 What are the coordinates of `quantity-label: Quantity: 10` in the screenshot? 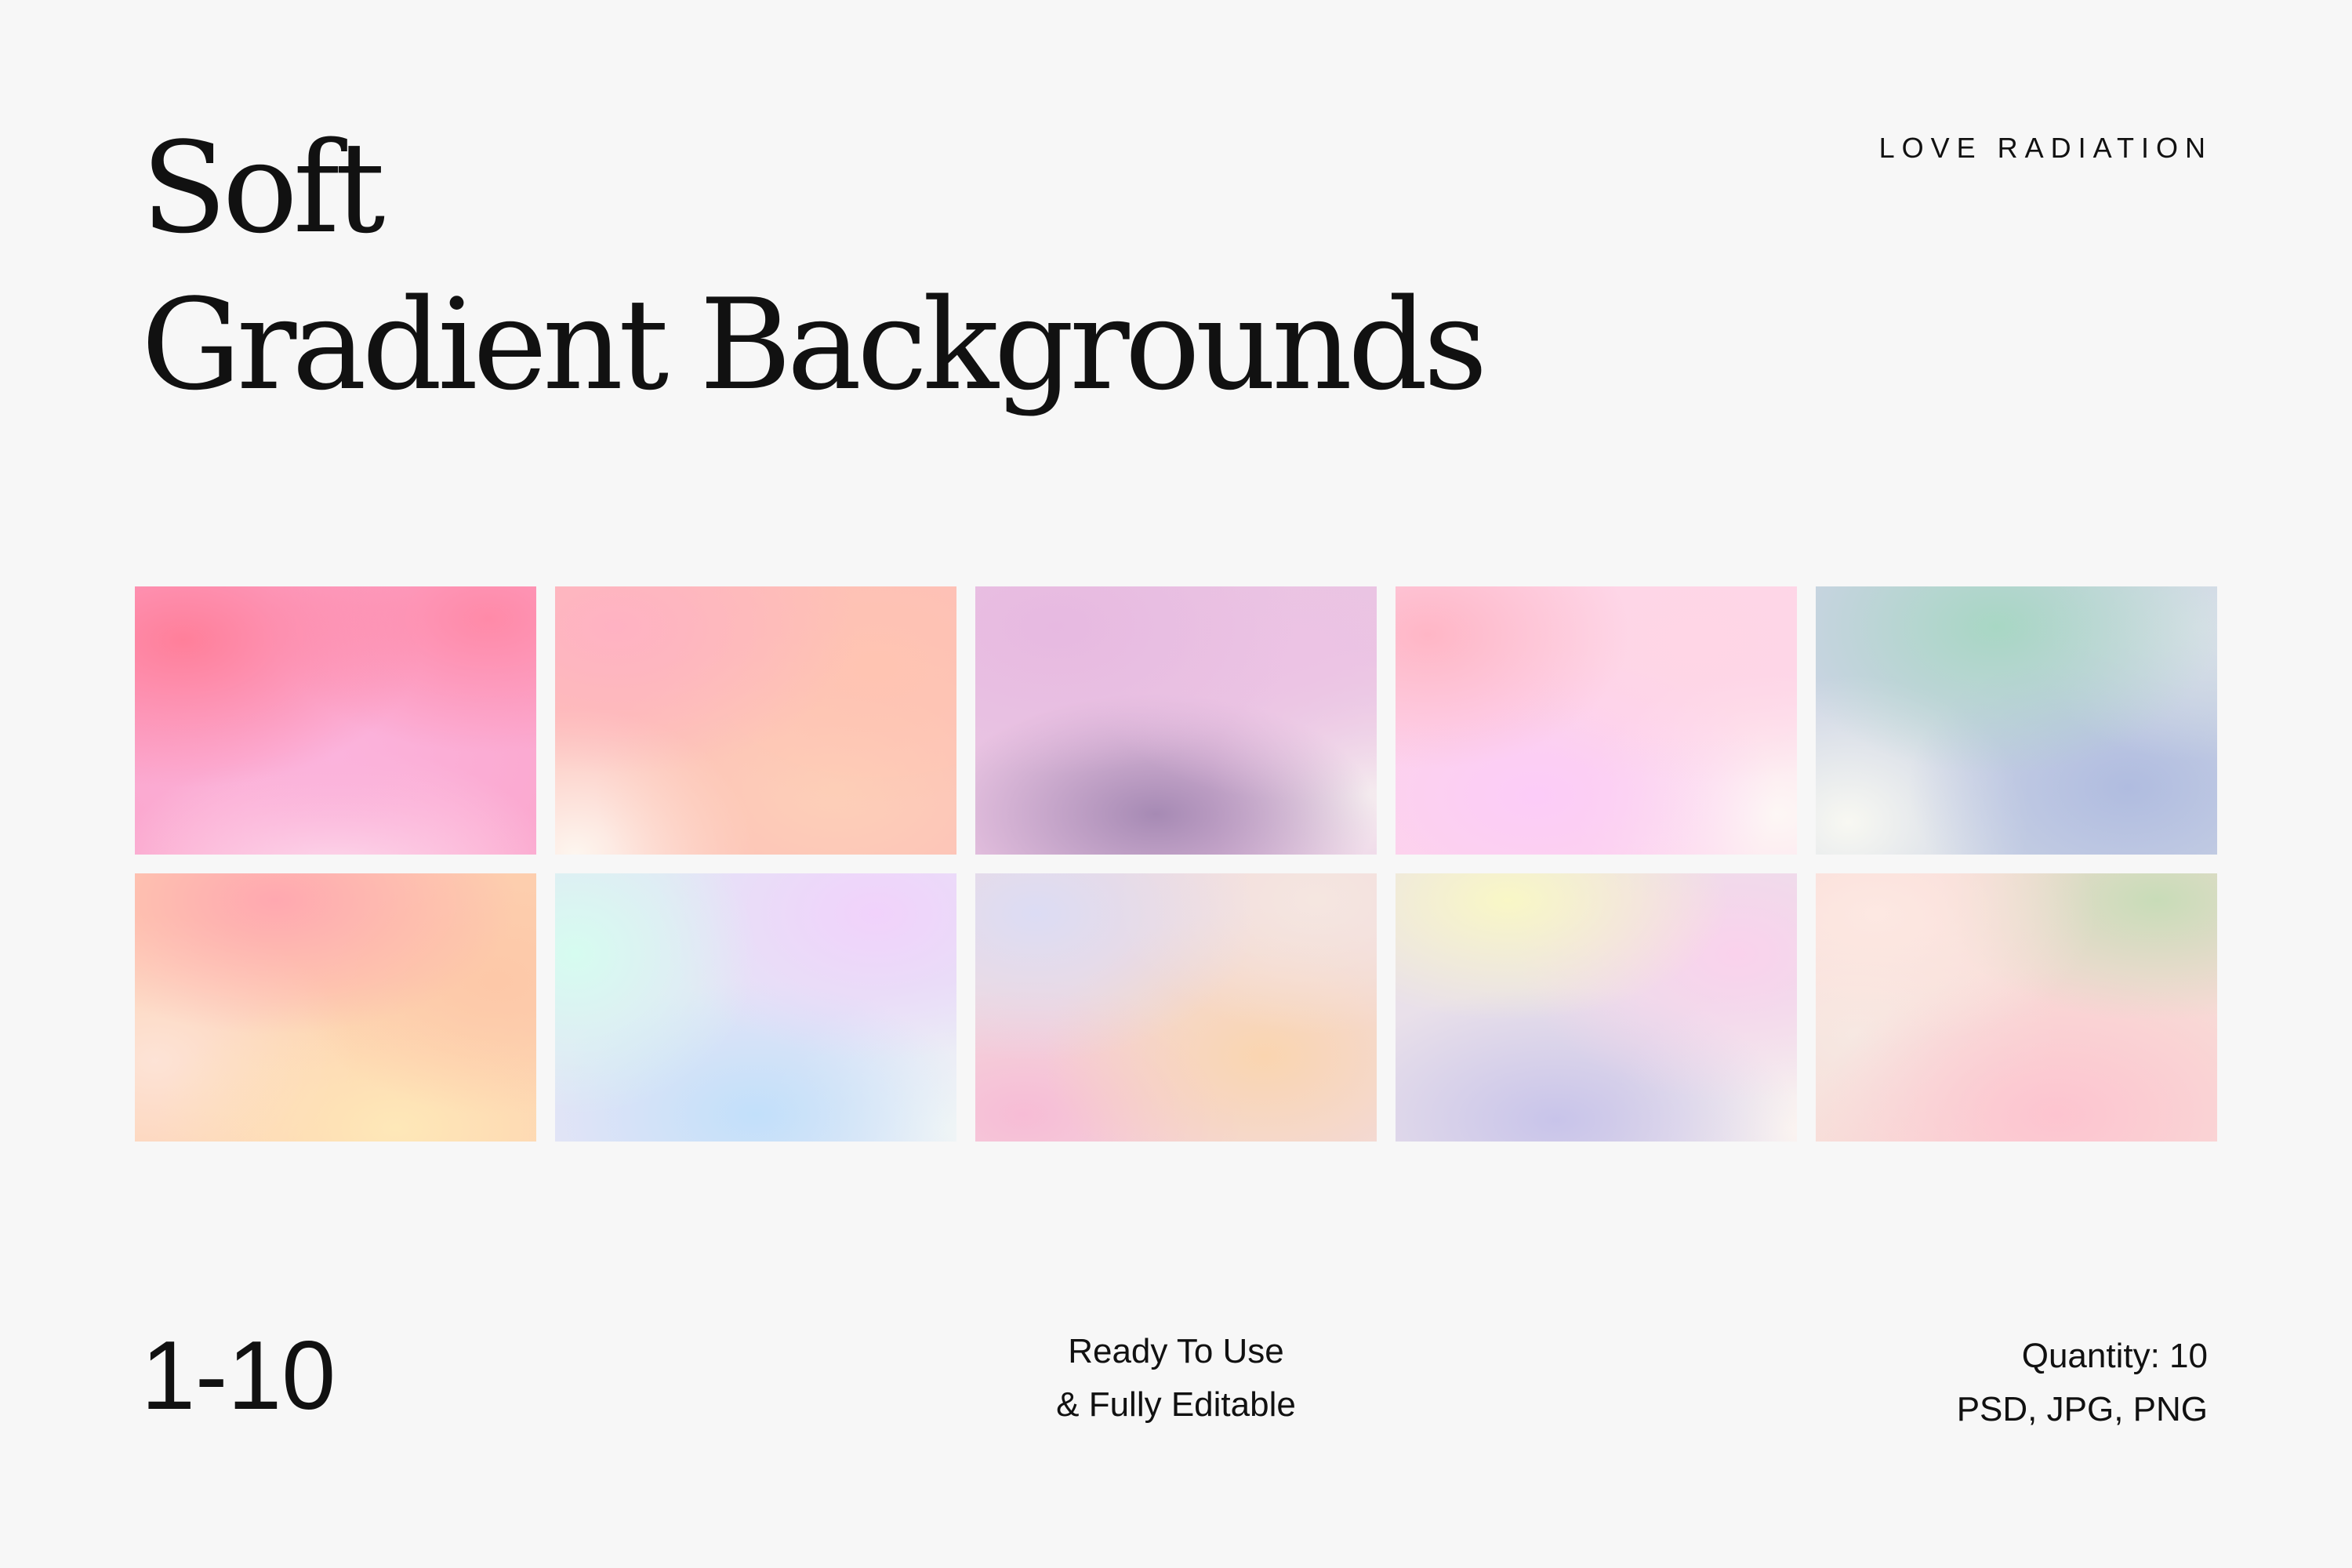 It's located at (2114, 1356).